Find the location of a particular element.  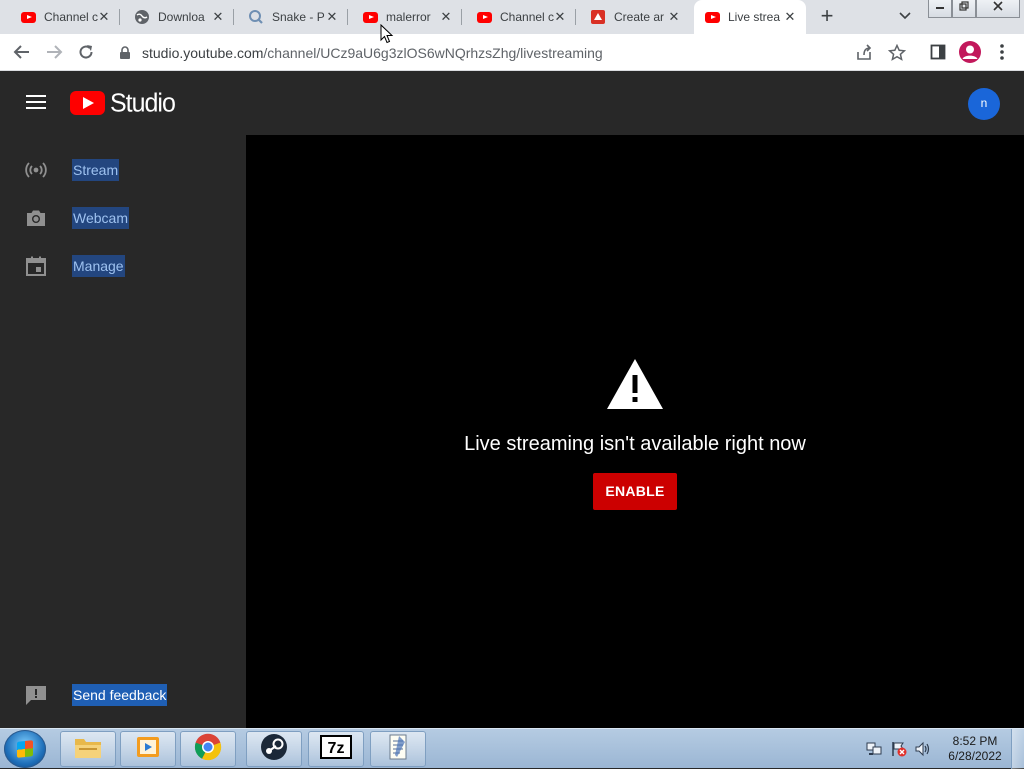

sidebar-item-manage: Manage is located at coordinates (123, 266).